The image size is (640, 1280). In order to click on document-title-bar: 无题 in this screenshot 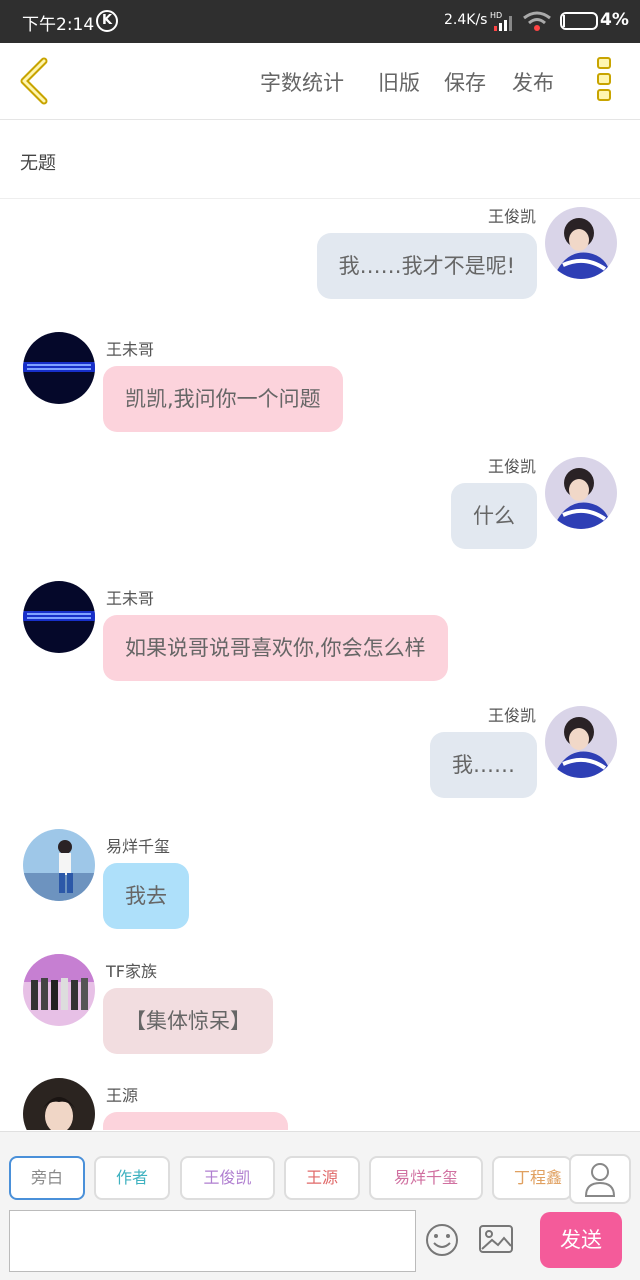, I will do `click(320, 160)`.